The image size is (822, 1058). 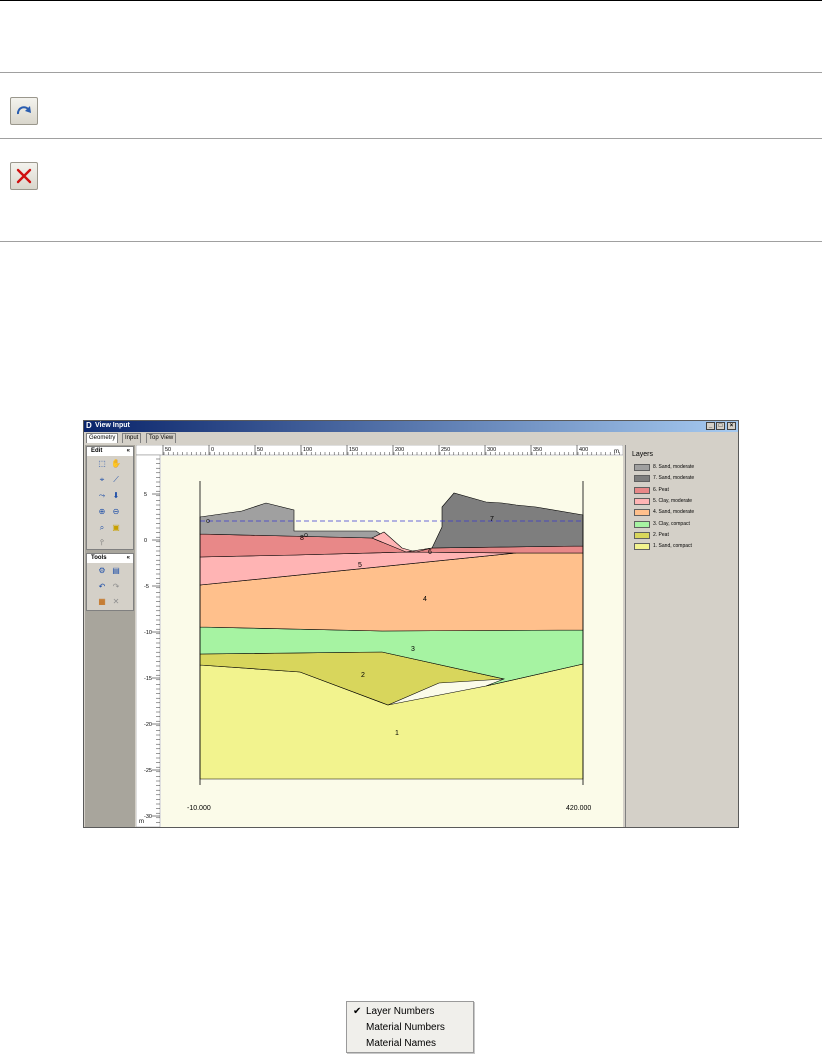 I want to click on close-button: ×, so click(x=731, y=426).